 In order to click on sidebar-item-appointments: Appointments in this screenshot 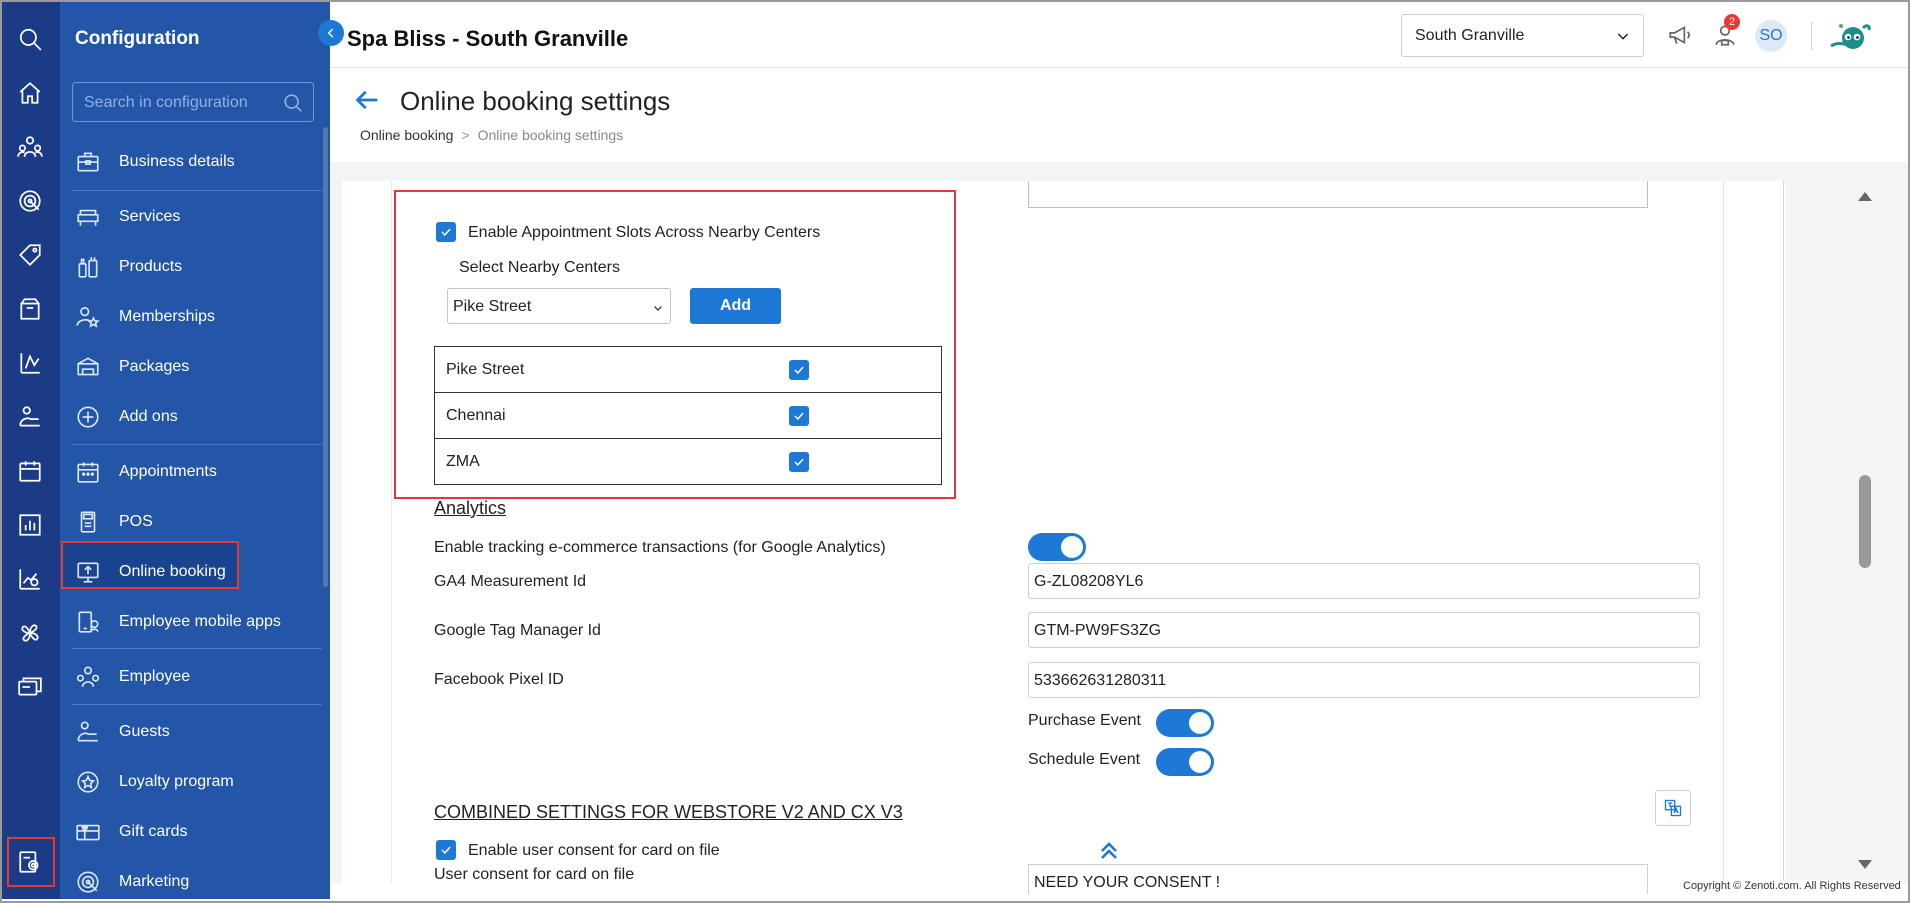, I will do `click(191, 472)`.